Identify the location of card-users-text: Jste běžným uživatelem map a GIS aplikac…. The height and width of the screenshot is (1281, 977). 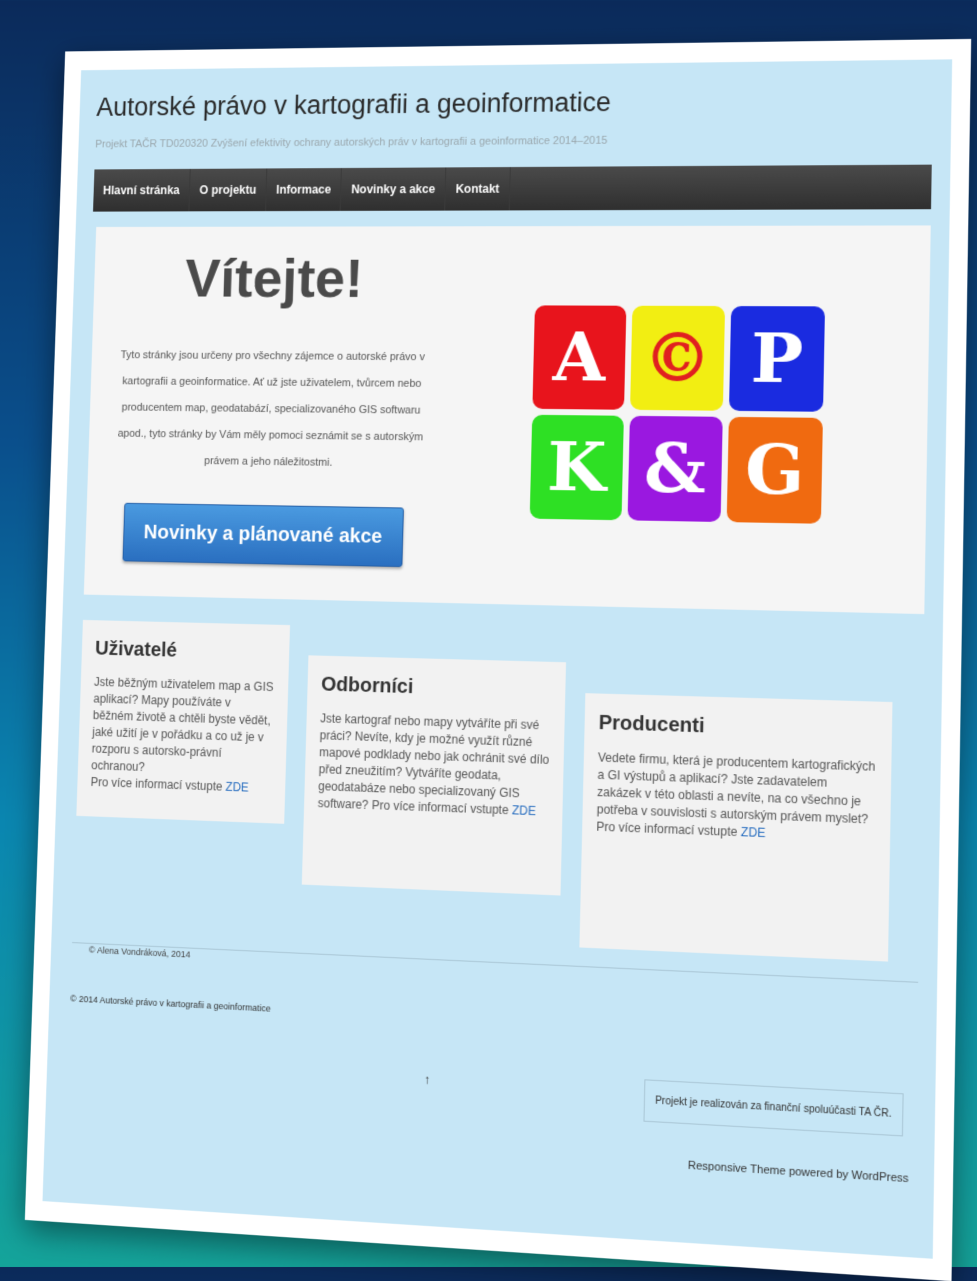
(182, 735).